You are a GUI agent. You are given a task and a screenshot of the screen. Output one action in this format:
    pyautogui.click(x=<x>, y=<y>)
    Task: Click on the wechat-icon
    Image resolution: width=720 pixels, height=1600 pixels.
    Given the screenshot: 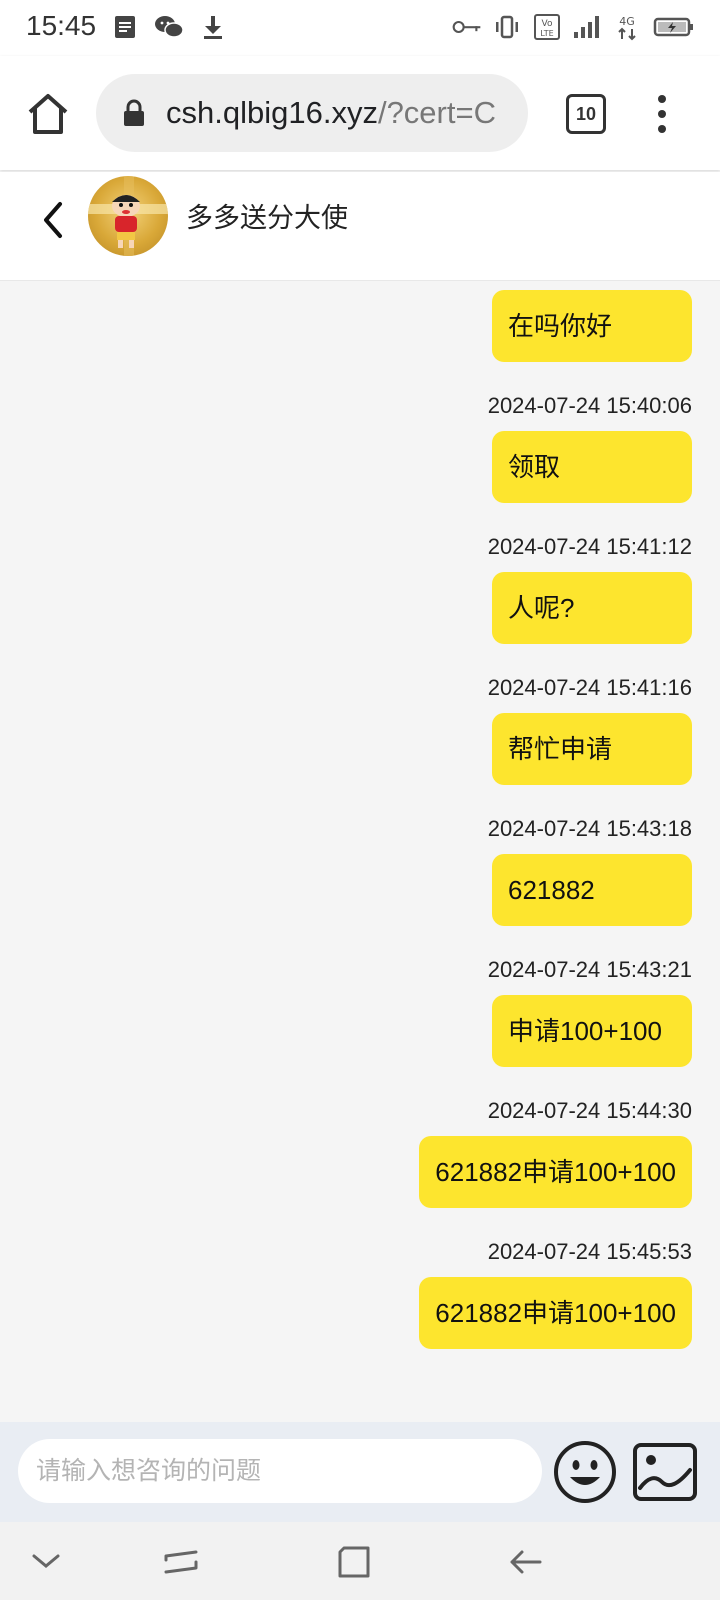 What is the action you would take?
    pyautogui.click(x=169, y=27)
    